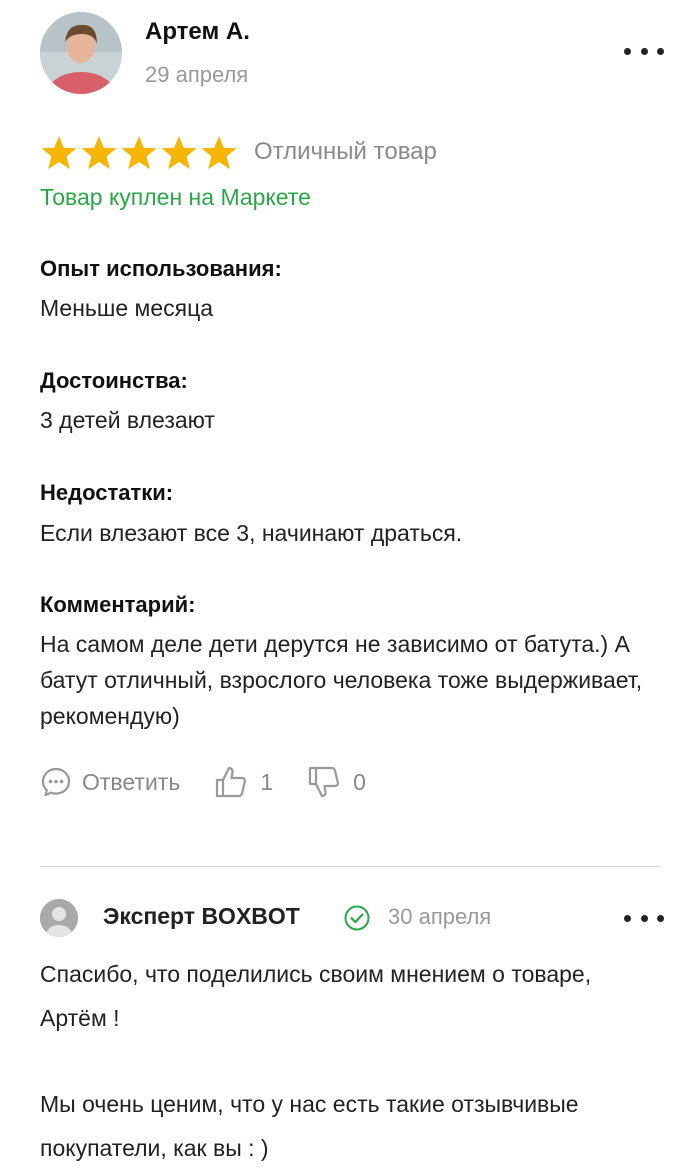 This screenshot has height=1170, width=700. I want to click on rating-text: Отличный товар, so click(345, 151).